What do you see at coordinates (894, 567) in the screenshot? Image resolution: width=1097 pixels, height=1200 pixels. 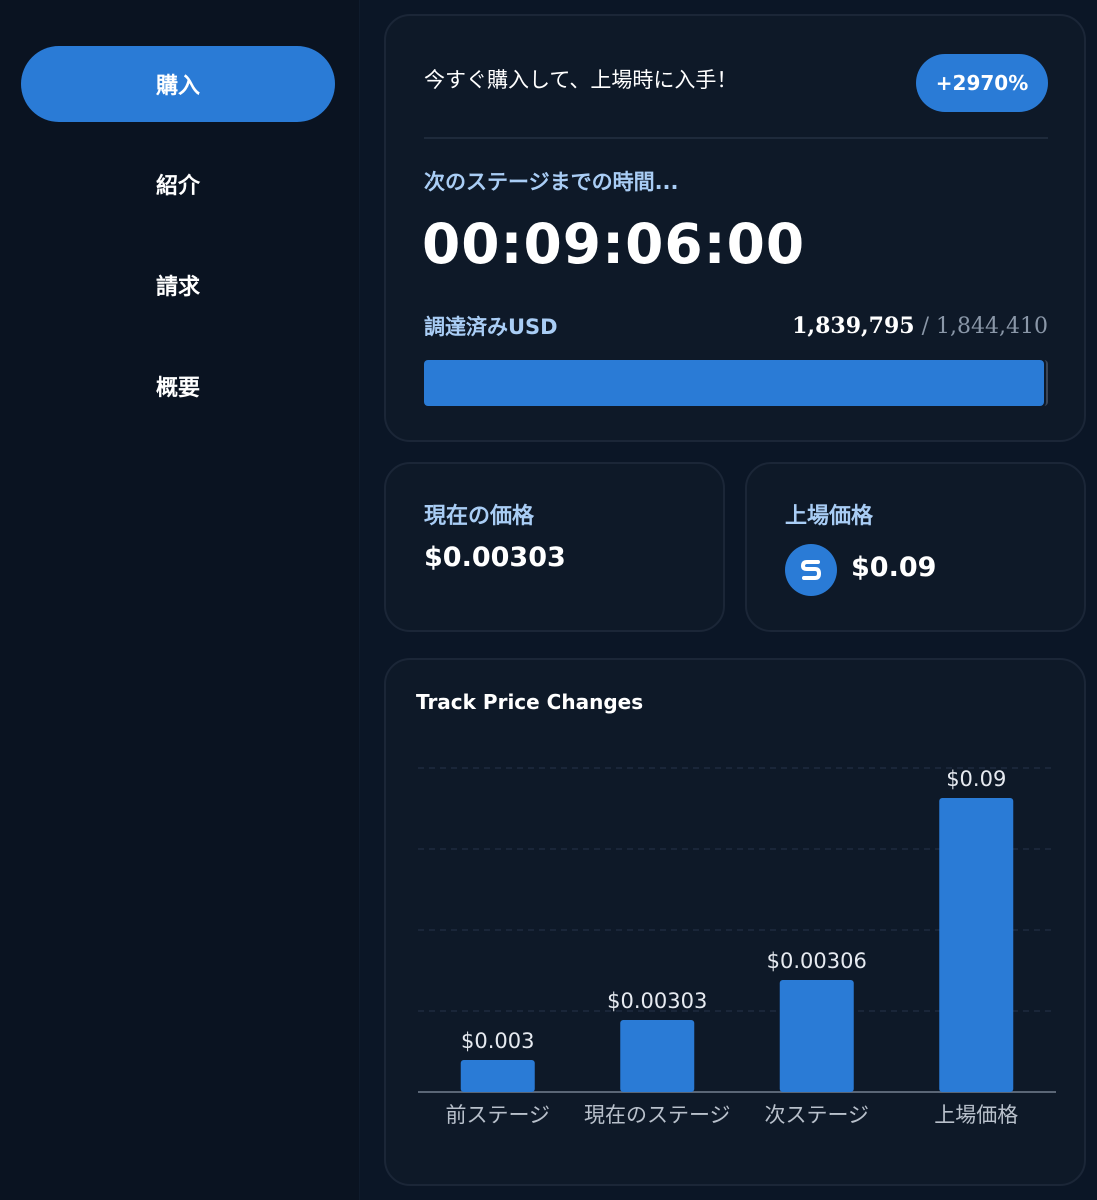 I see `listing-price-value: $0.09` at bounding box center [894, 567].